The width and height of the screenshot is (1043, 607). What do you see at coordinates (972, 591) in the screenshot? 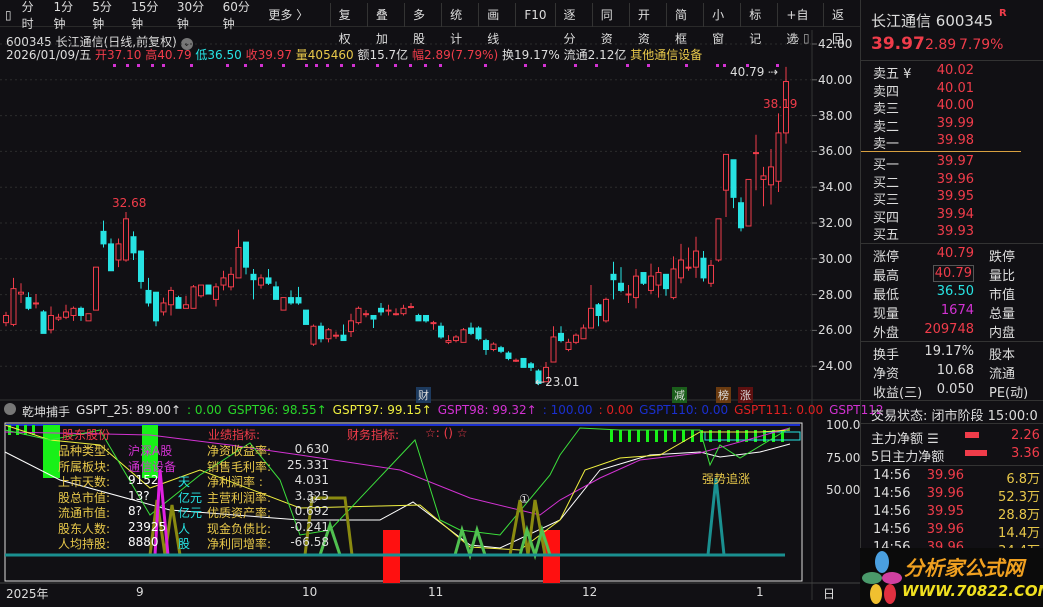
I see `logo-url: WWW.70822.COM` at bounding box center [972, 591].